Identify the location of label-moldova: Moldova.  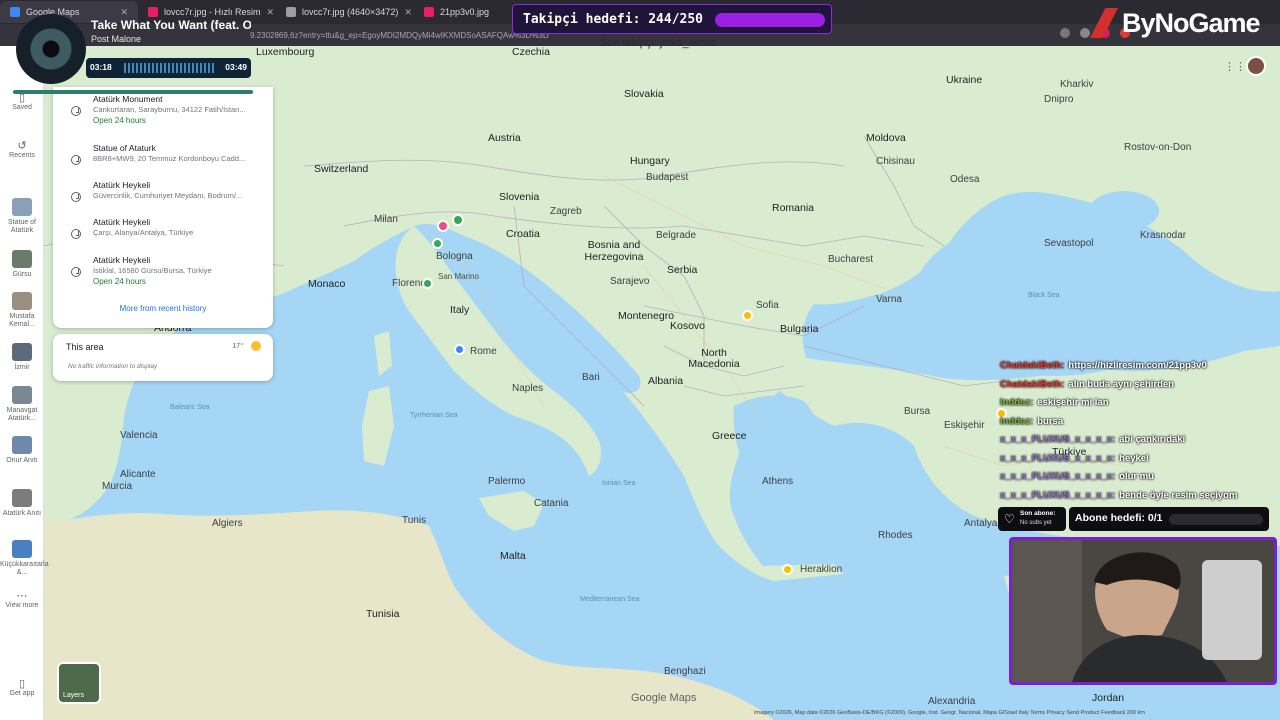
(886, 138).